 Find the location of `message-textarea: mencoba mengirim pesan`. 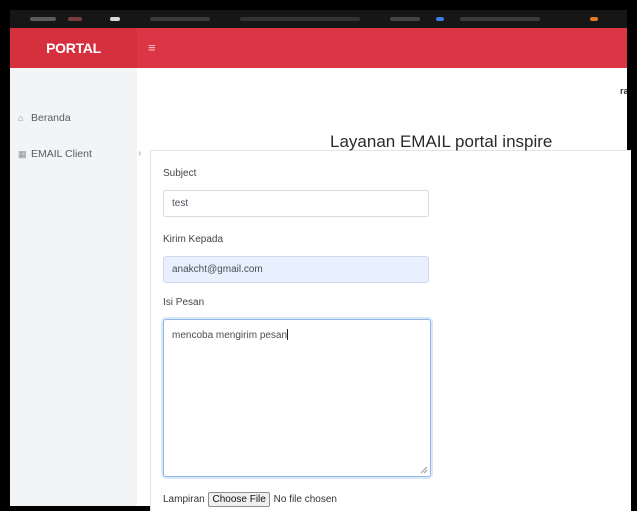

message-textarea: mencoba mengirim pesan is located at coordinates (297, 398).